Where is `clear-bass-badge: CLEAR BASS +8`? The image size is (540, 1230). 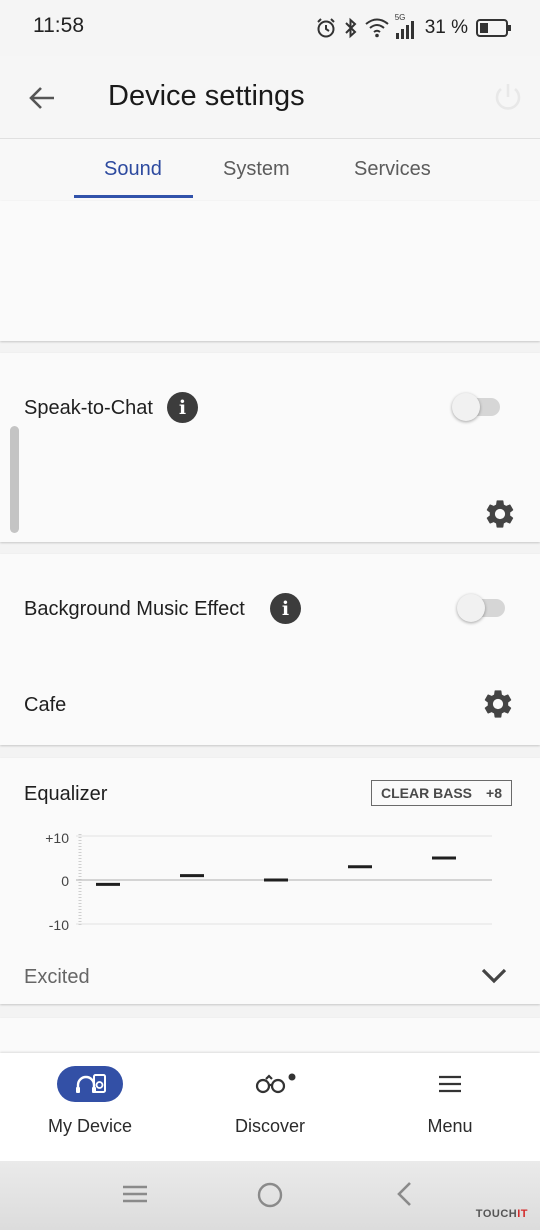 clear-bass-badge: CLEAR BASS +8 is located at coordinates (441, 793).